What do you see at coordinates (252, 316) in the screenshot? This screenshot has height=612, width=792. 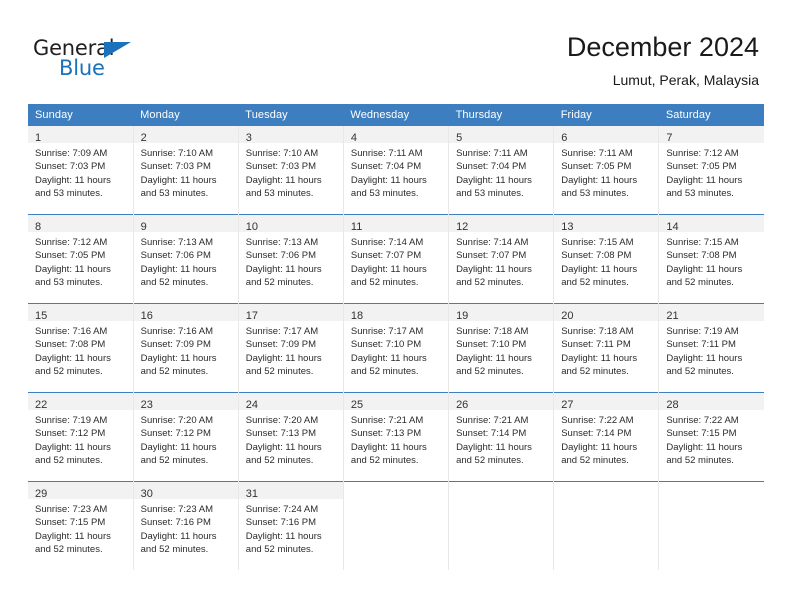 I see `day-number: 17` at bounding box center [252, 316].